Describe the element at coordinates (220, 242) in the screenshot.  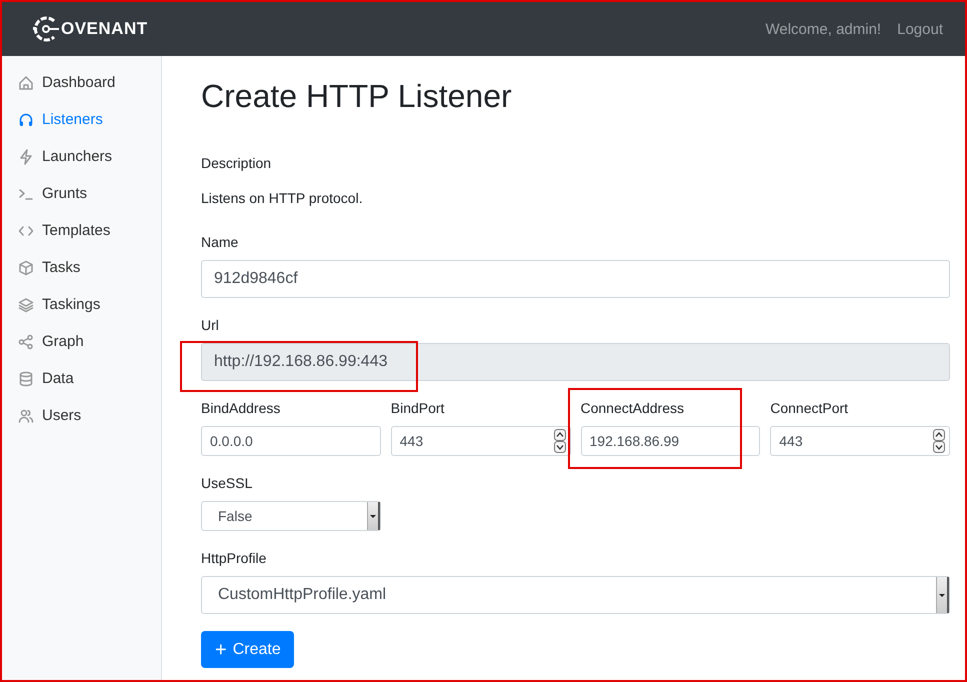
I see `field-label: Name` at that location.